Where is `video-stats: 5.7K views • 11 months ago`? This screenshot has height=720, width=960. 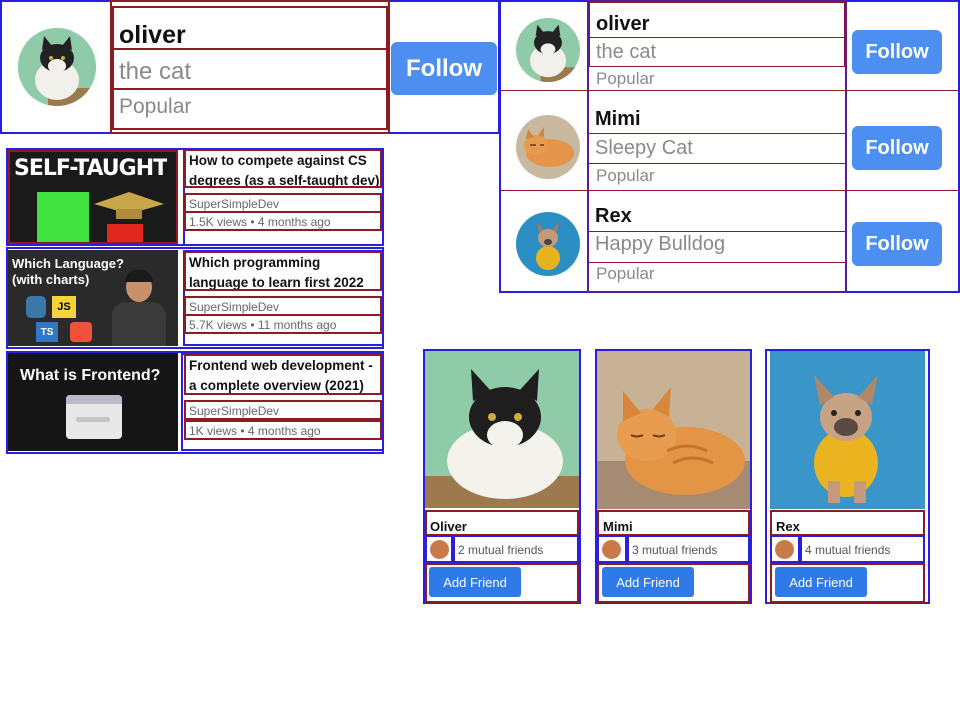
video-stats: 5.7K views • 11 months ago is located at coordinates (283, 324).